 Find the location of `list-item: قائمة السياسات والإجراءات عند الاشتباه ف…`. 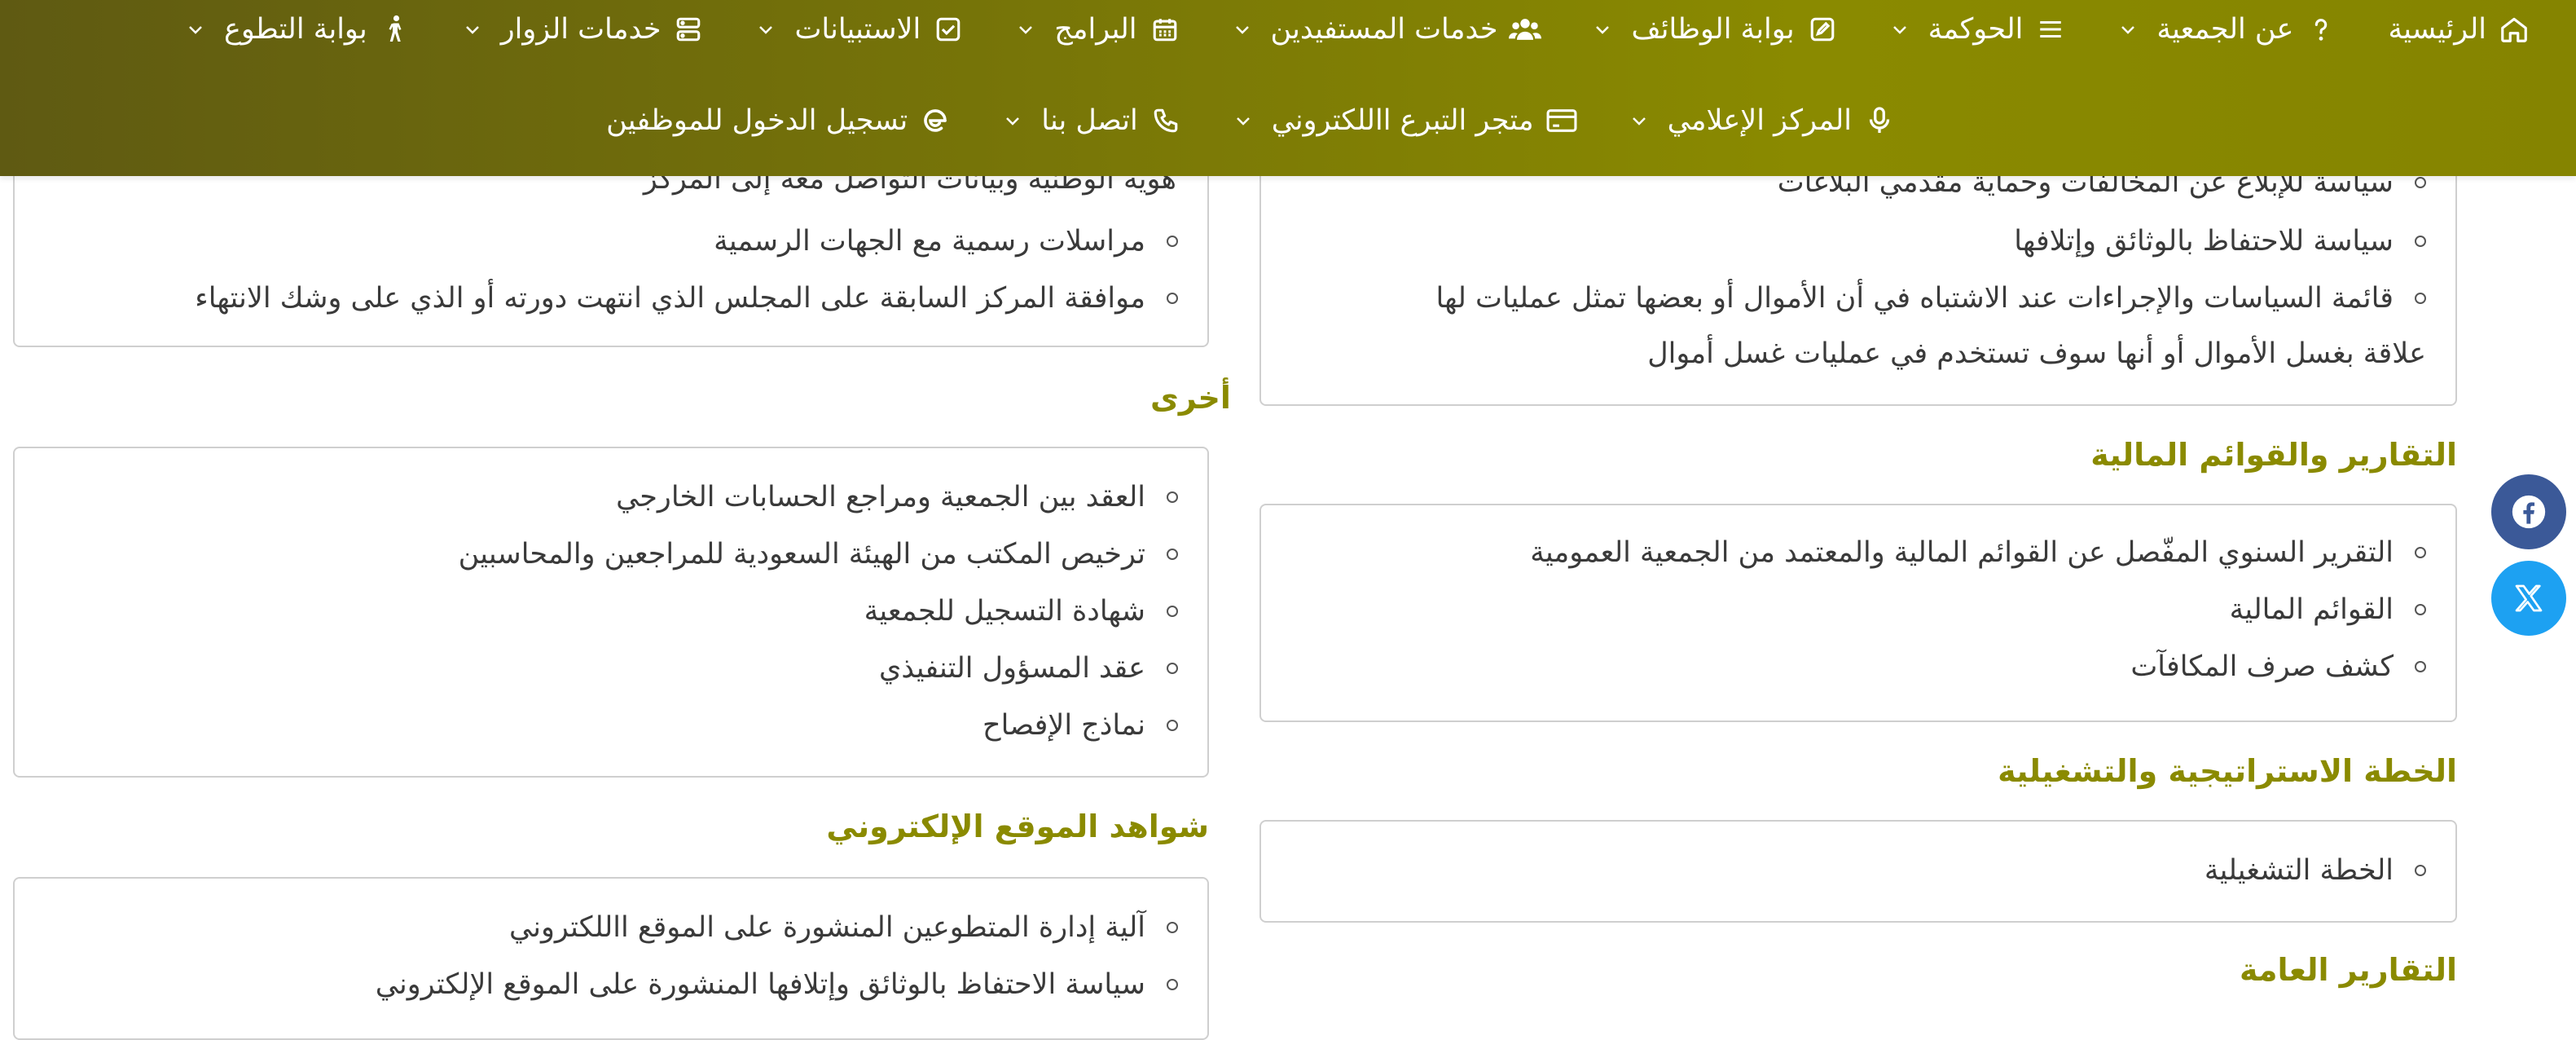

list-item: قائمة السياسات والإجراءات عند الاشتباه ف… is located at coordinates (1930, 298).